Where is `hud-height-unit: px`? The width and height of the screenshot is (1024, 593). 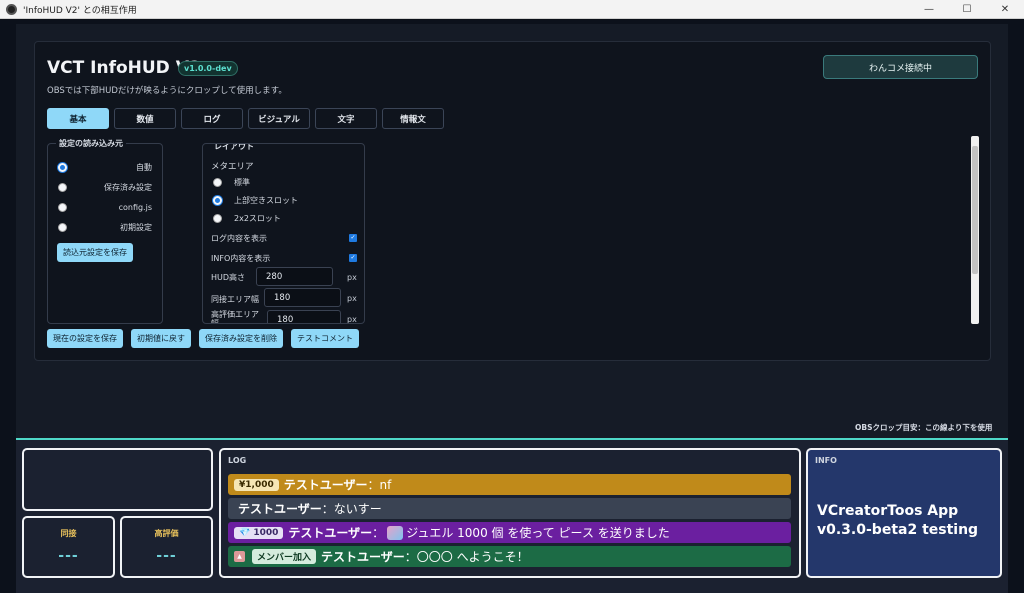
hud-height-unit: px is located at coordinates (352, 277).